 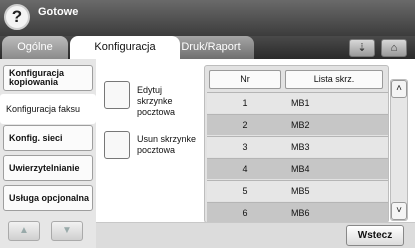 What do you see at coordinates (245, 125) in the screenshot?
I see `cell-nr: 2` at bounding box center [245, 125].